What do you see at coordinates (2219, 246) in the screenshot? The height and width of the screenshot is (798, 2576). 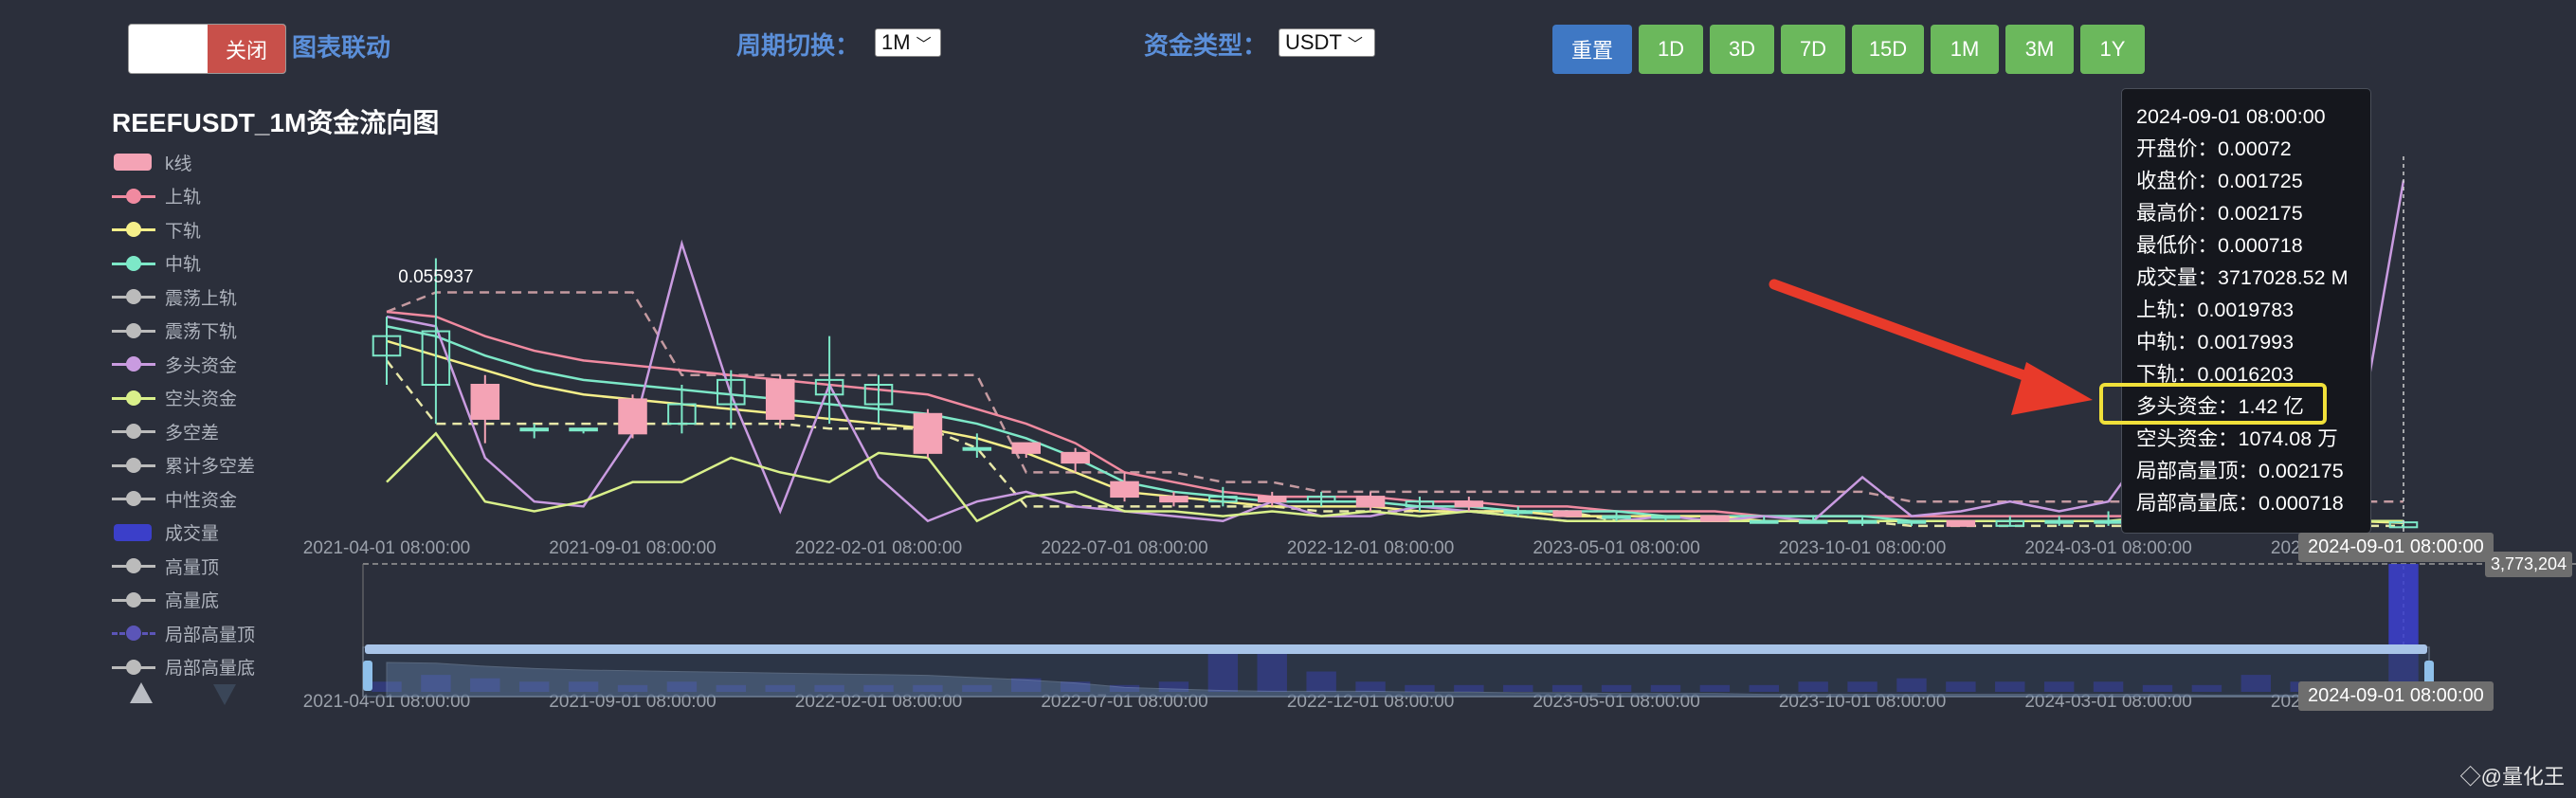 I see `tooltip-line: 最低价：0.000718` at bounding box center [2219, 246].